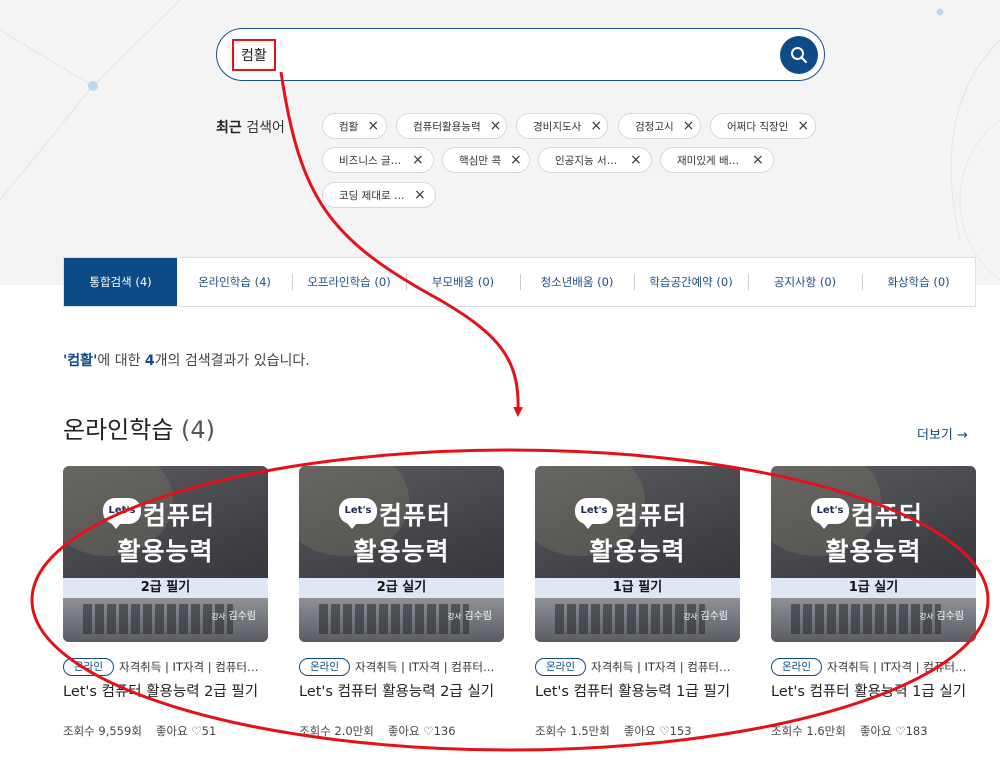  I want to click on tab-space-reservation: 학습공간예약 (0), so click(691, 282).